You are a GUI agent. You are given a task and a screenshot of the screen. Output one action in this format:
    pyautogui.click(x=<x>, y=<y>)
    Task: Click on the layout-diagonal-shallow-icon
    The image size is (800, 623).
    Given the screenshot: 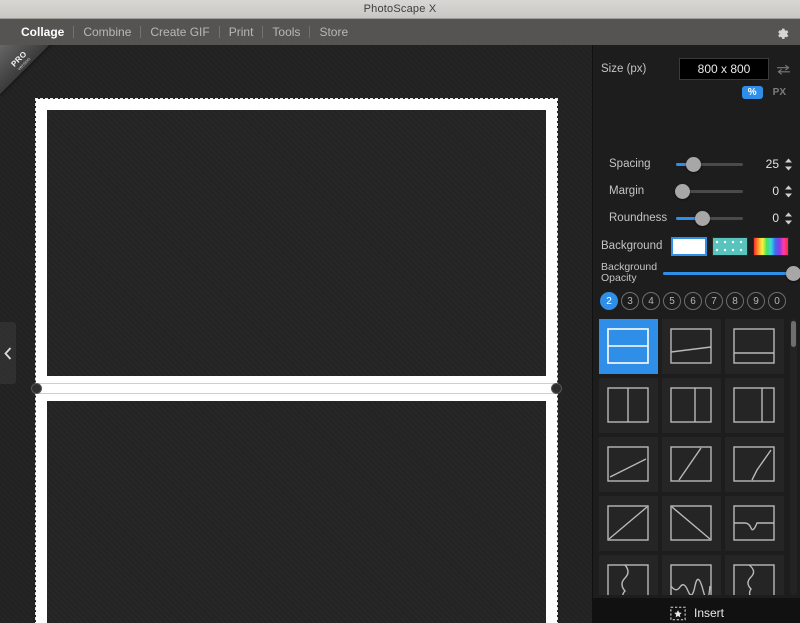 What is the action you would take?
    pyautogui.click(x=628, y=464)
    